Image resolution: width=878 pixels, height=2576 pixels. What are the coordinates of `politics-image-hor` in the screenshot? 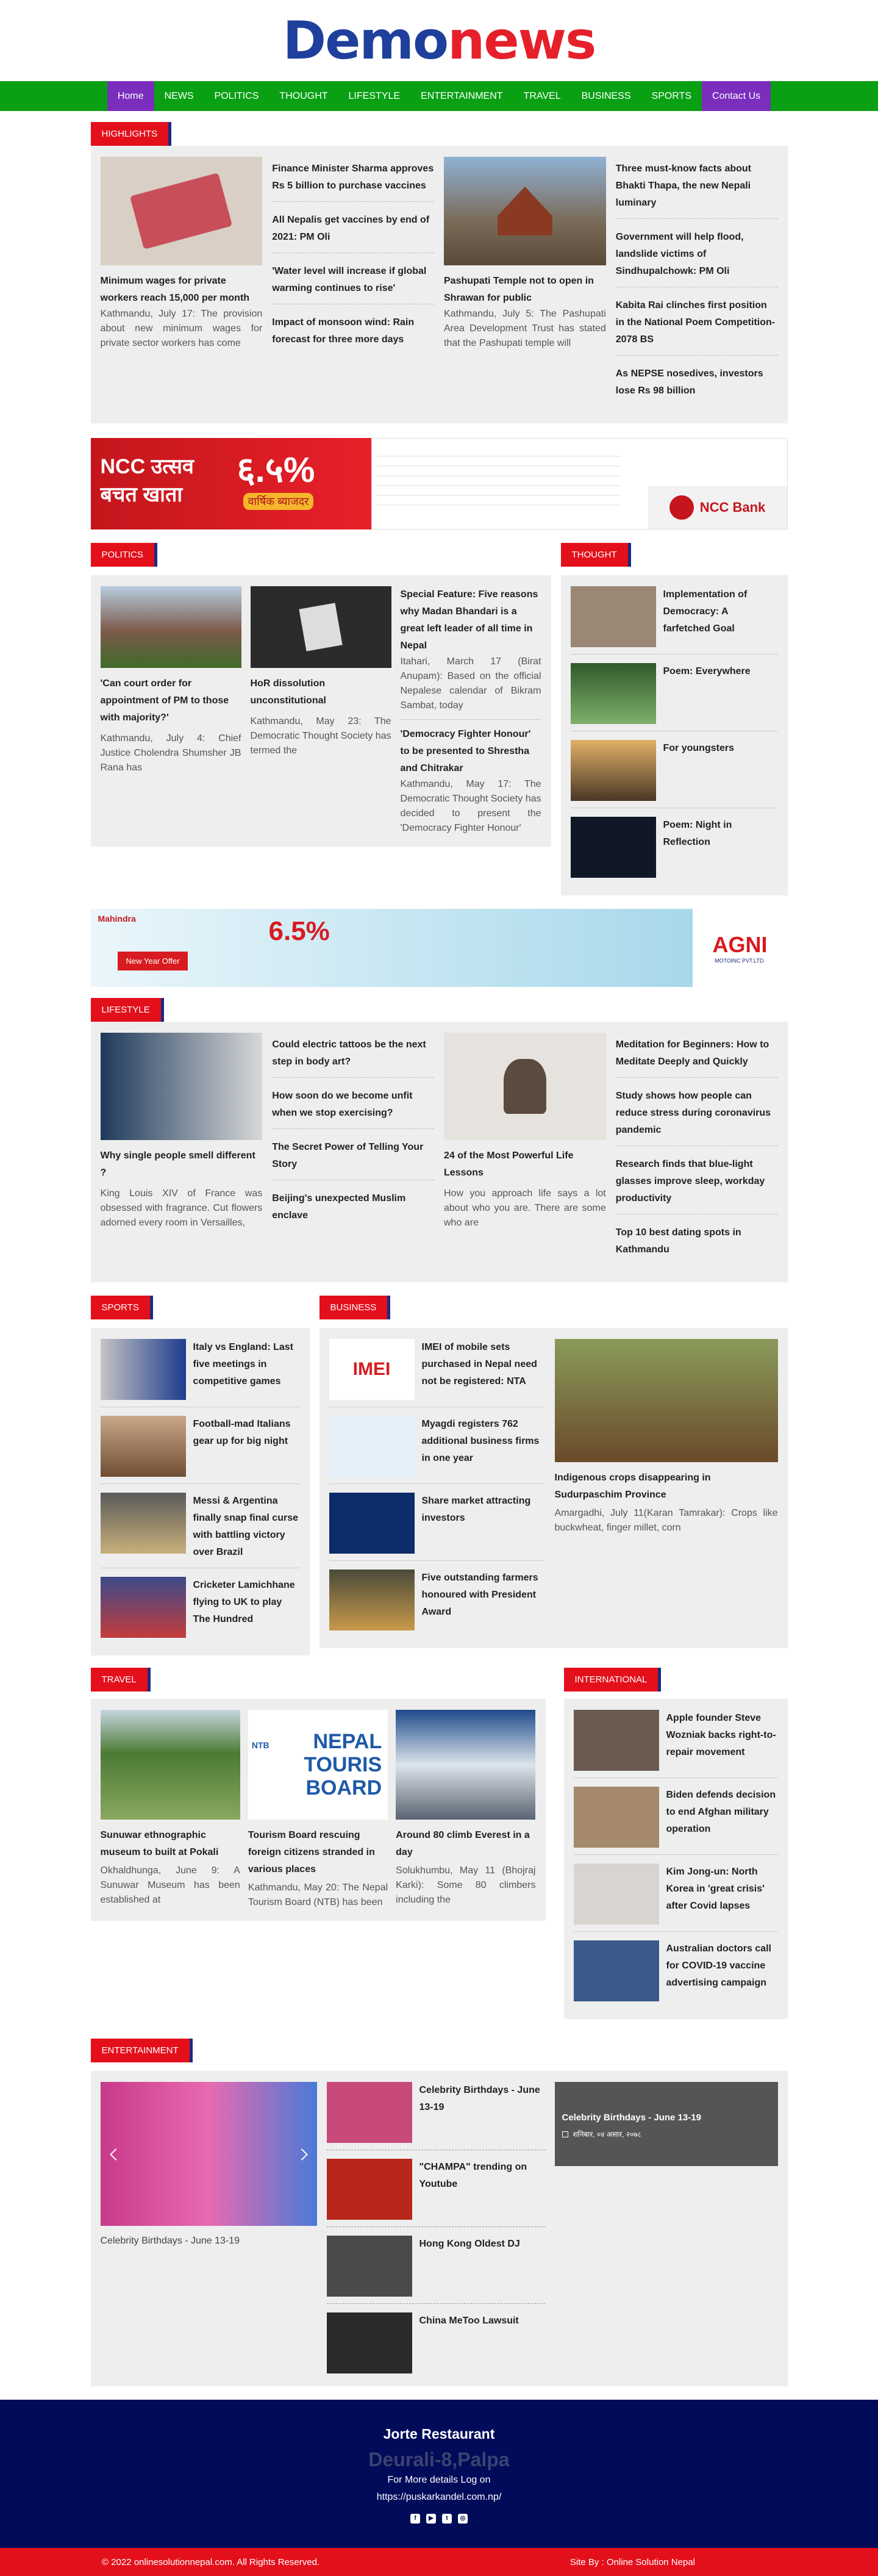 It's located at (320, 627).